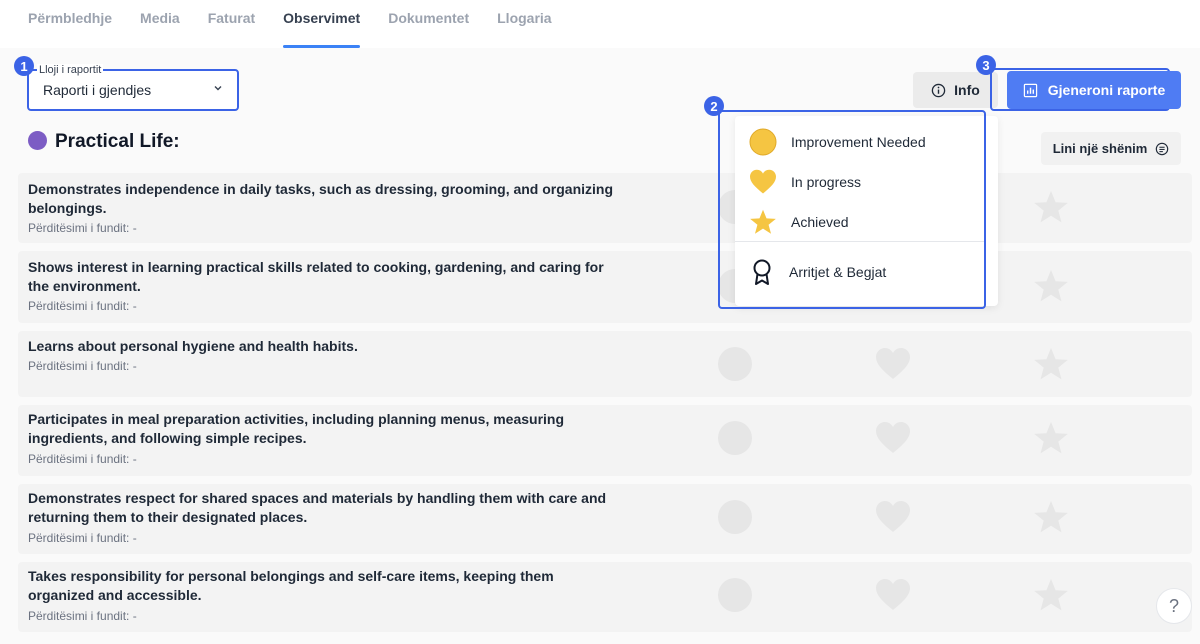 This screenshot has width=1200, height=644. What do you see at coordinates (218, 88) in the screenshot?
I see `chevron-down-icon` at bounding box center [218, 88].